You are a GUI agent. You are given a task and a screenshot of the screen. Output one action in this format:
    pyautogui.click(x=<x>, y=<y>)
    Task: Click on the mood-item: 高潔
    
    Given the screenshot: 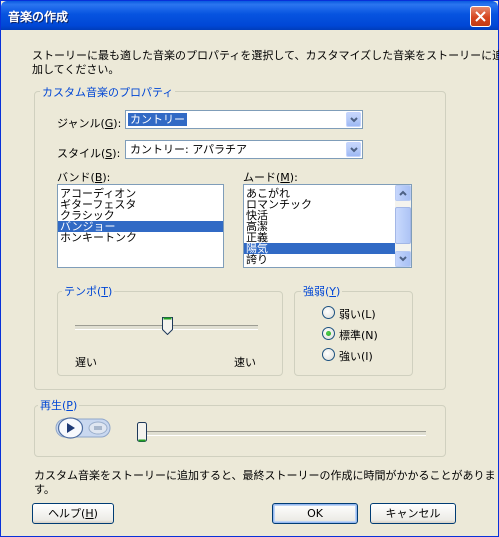 What is the action you would take?
    pyautogui.click(x=327, y=226)
    